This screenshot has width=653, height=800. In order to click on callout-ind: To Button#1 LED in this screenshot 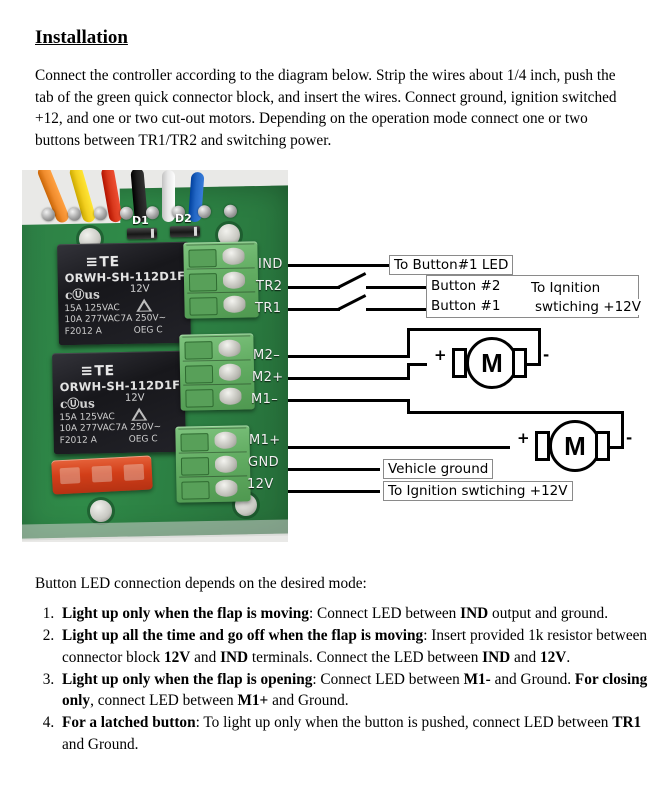, I will do `click(451, 265)`.